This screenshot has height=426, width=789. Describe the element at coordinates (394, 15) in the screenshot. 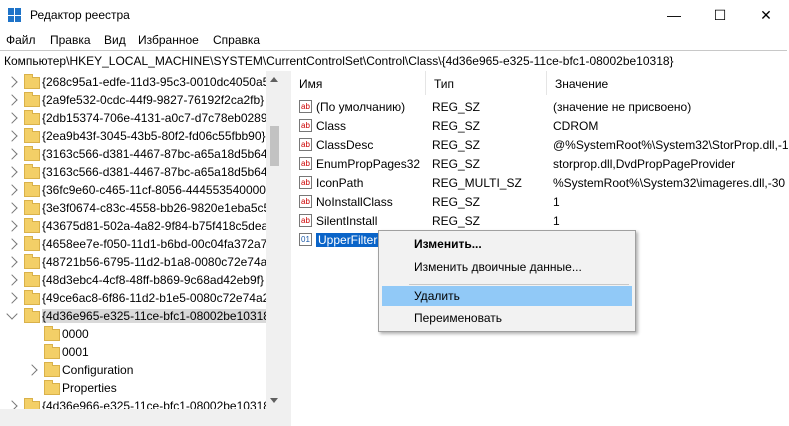

I see `title-bar: Редактор реестра — ☐ ✕` at that location.